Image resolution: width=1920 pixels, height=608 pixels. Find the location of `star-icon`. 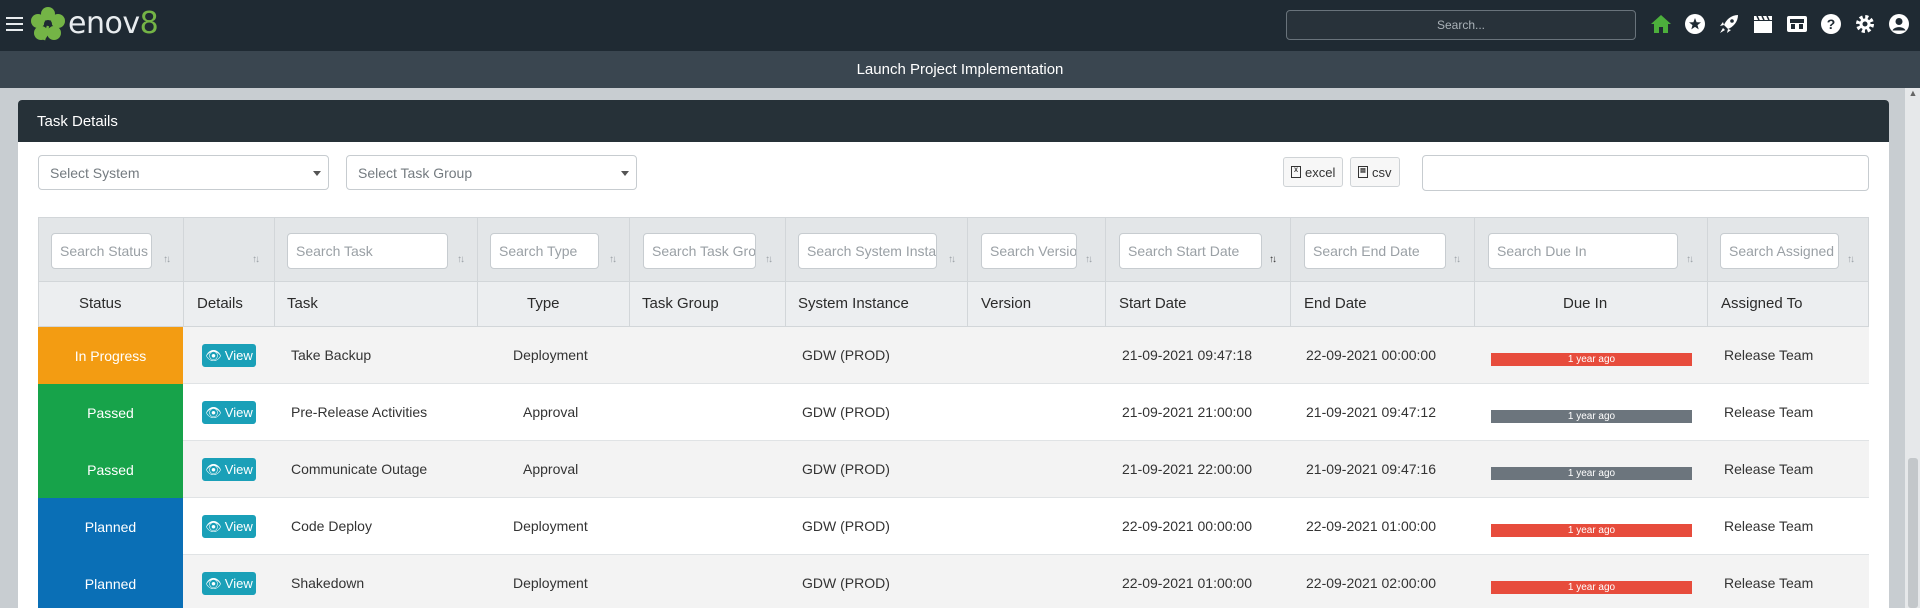

star-icon is located at coordinates (1695, 24).